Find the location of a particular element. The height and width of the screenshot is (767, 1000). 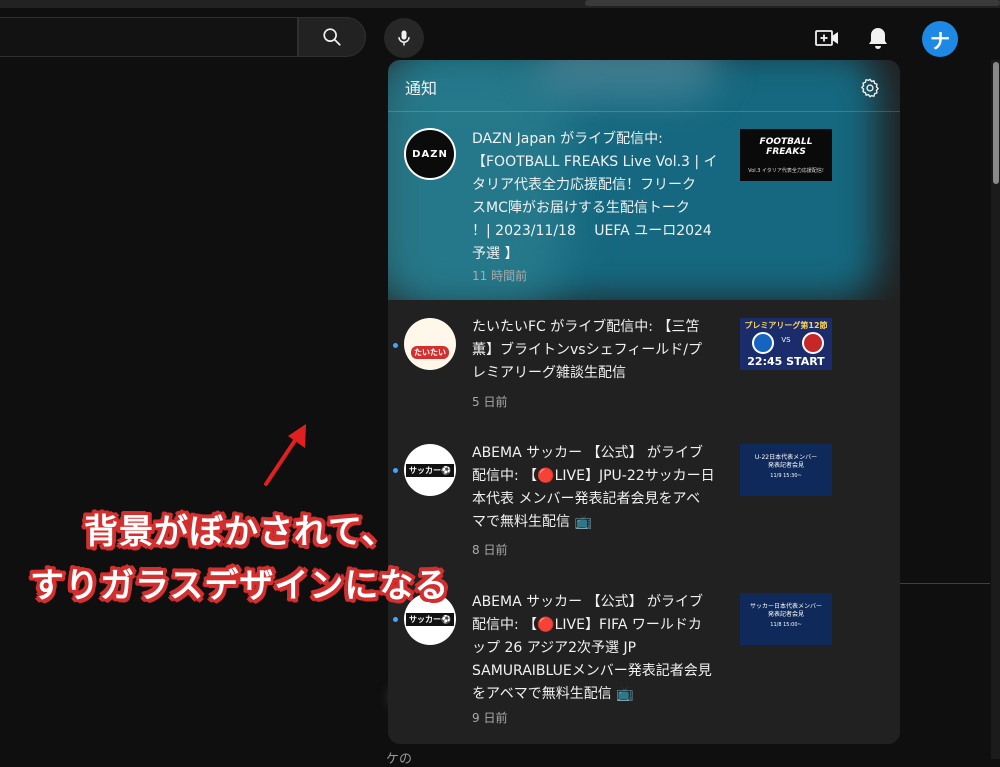

annotation-arrow-icon is located at coordinates (285, 455).